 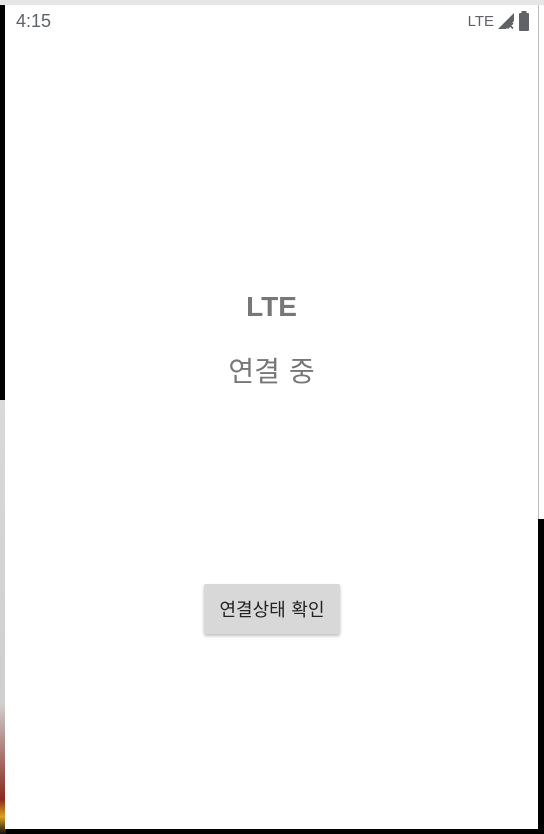 I want to click on connection-status-label: 연결 중, so click(x=271, y=371).